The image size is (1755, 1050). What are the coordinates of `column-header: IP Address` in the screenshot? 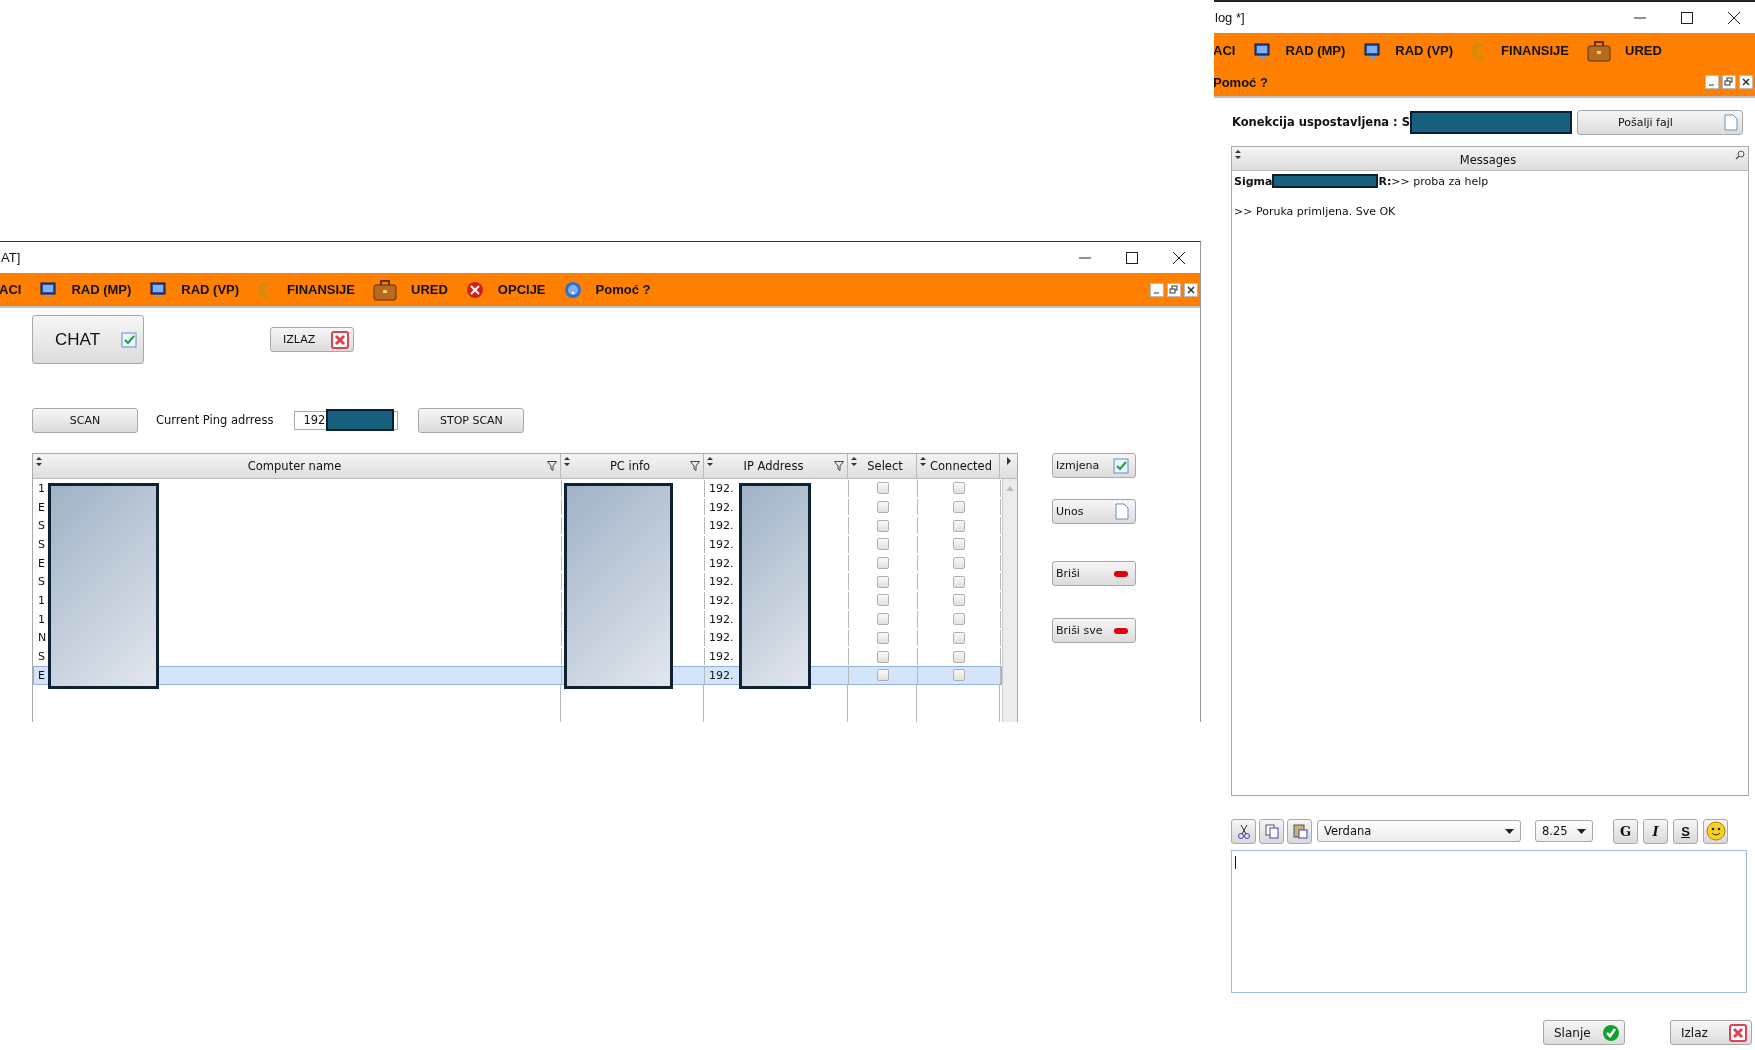 It's located at (776, 466).